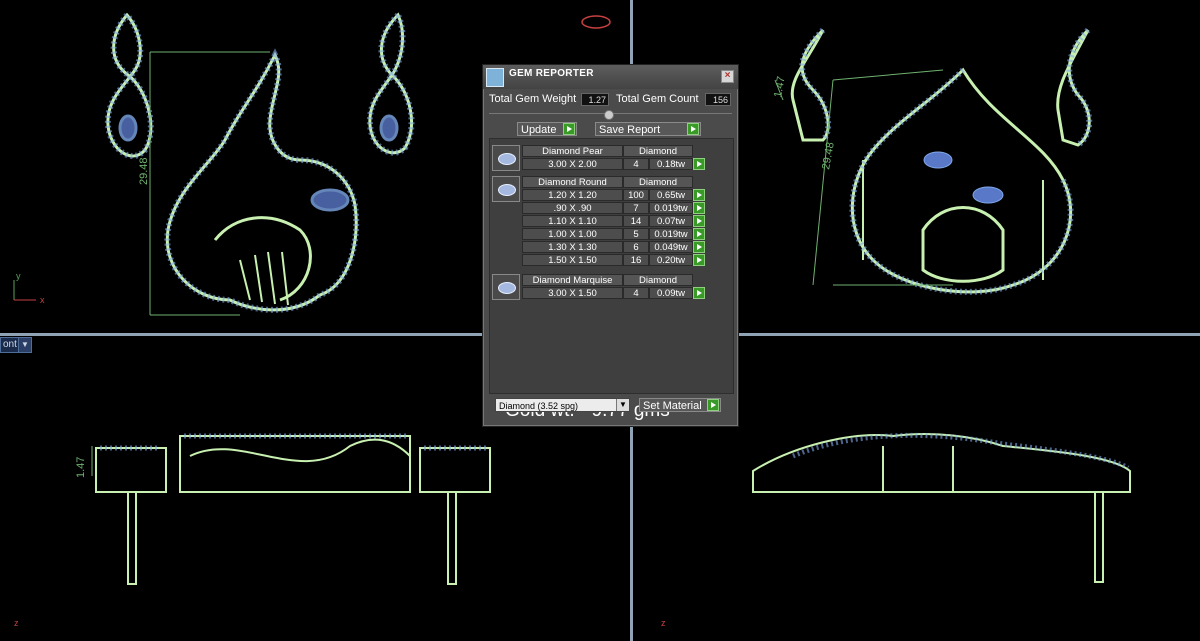  Describe the element at coordinates (533, 99) in the screenshot. I see `total-gem-weight-label: Total Gem Weight` at that location.